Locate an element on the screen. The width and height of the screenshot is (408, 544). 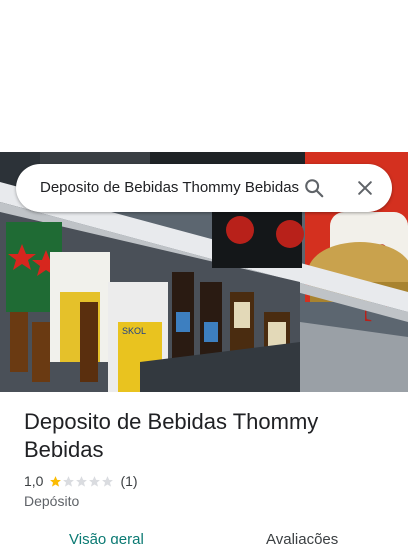
star-filled-icon is located at coordinates (56, 481).